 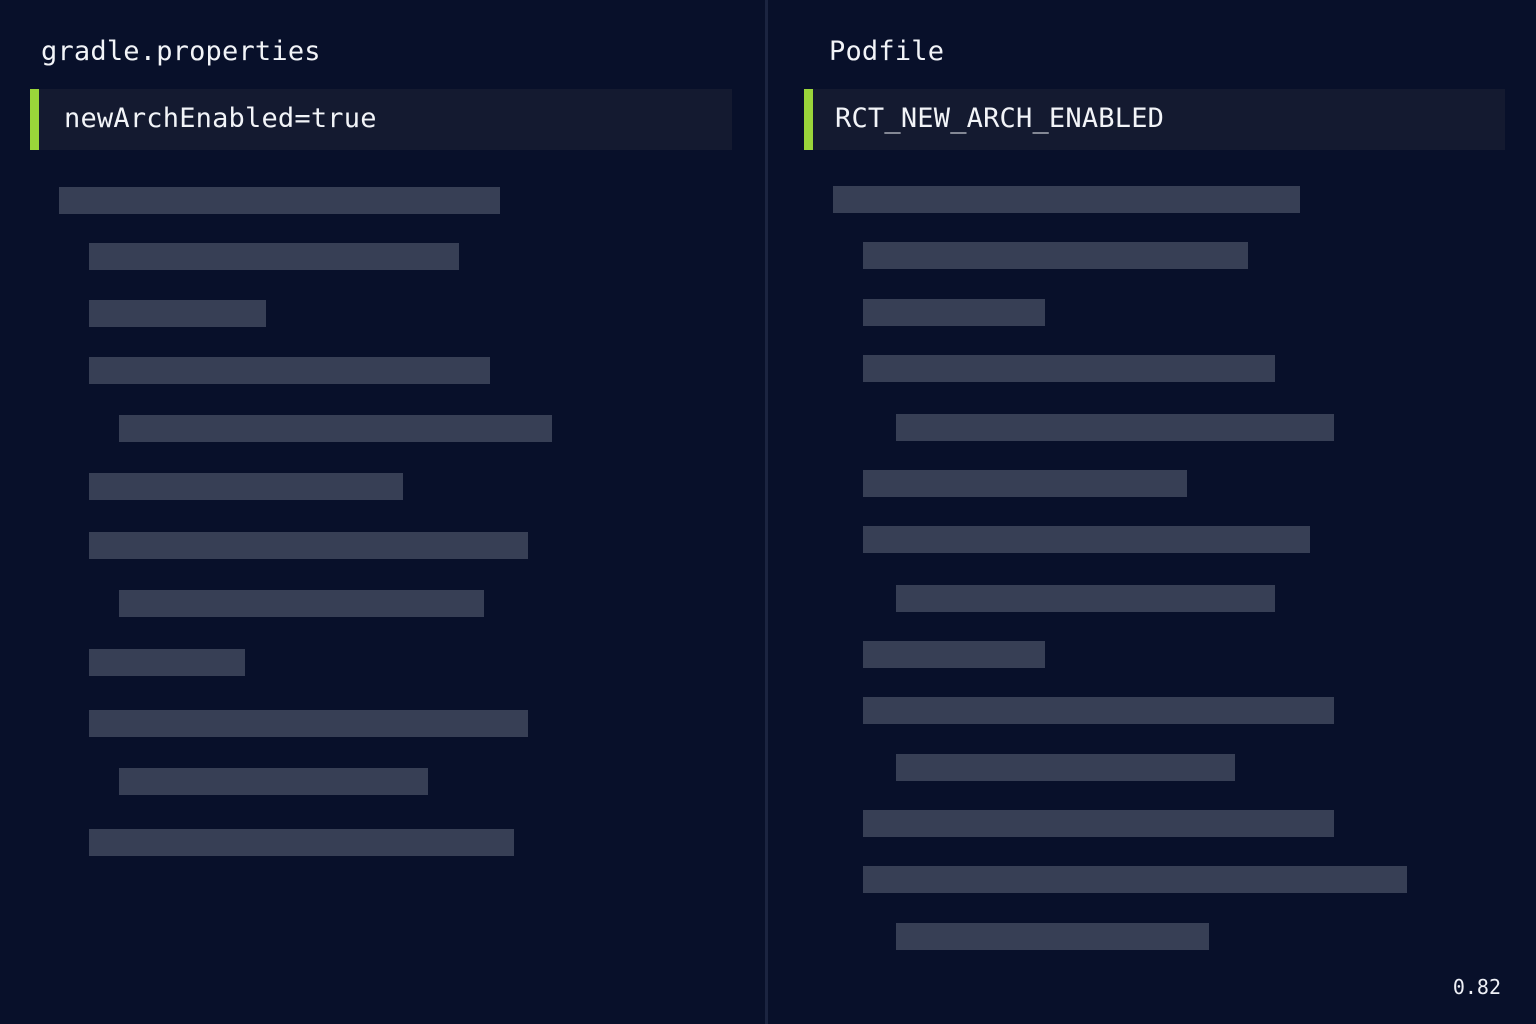 What do you see at coordinates (887, 51) in the screenshot?
I see `file-title-podfile: Podfile` at bounding box center [887, 51].